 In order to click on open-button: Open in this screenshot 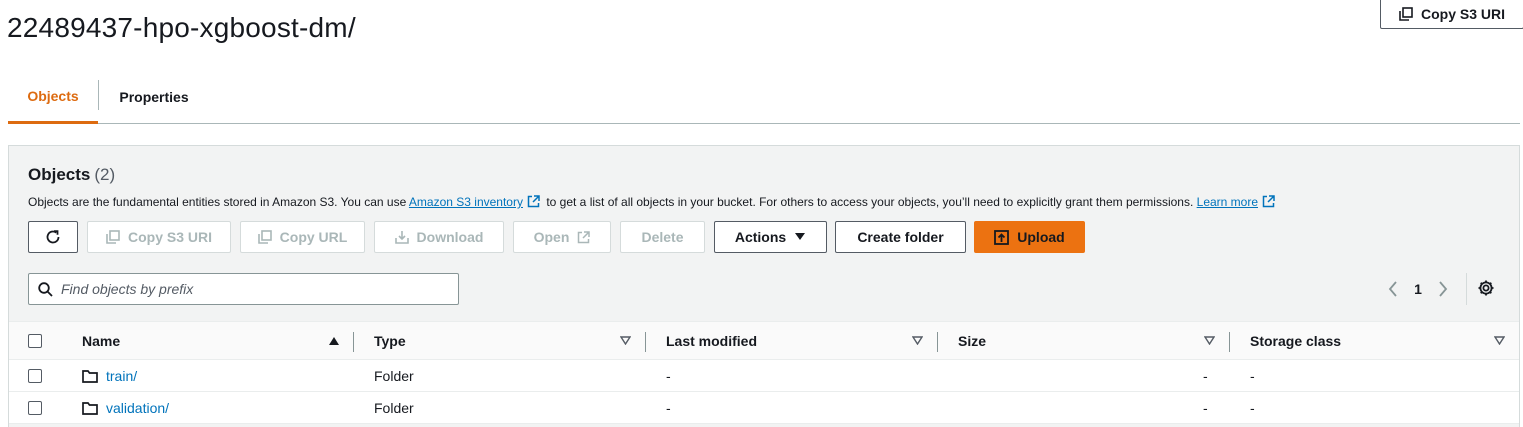, I will do `click(562, 237)`.